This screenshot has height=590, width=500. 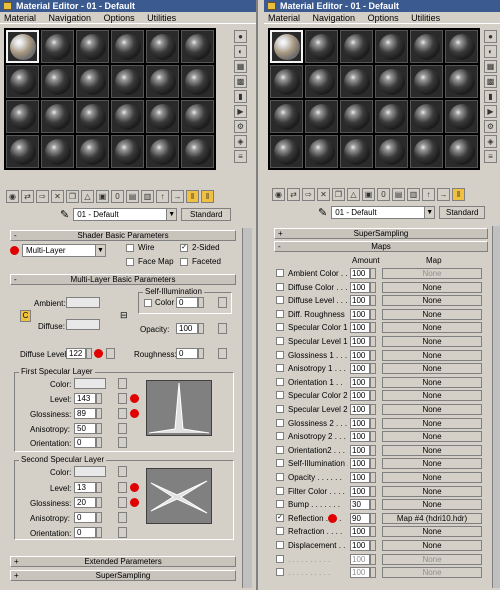 What do you see at coordinates (99, 517) in the screenshot?
I see `second-spec-aniso-spinner` at bounding box center [99, 517].